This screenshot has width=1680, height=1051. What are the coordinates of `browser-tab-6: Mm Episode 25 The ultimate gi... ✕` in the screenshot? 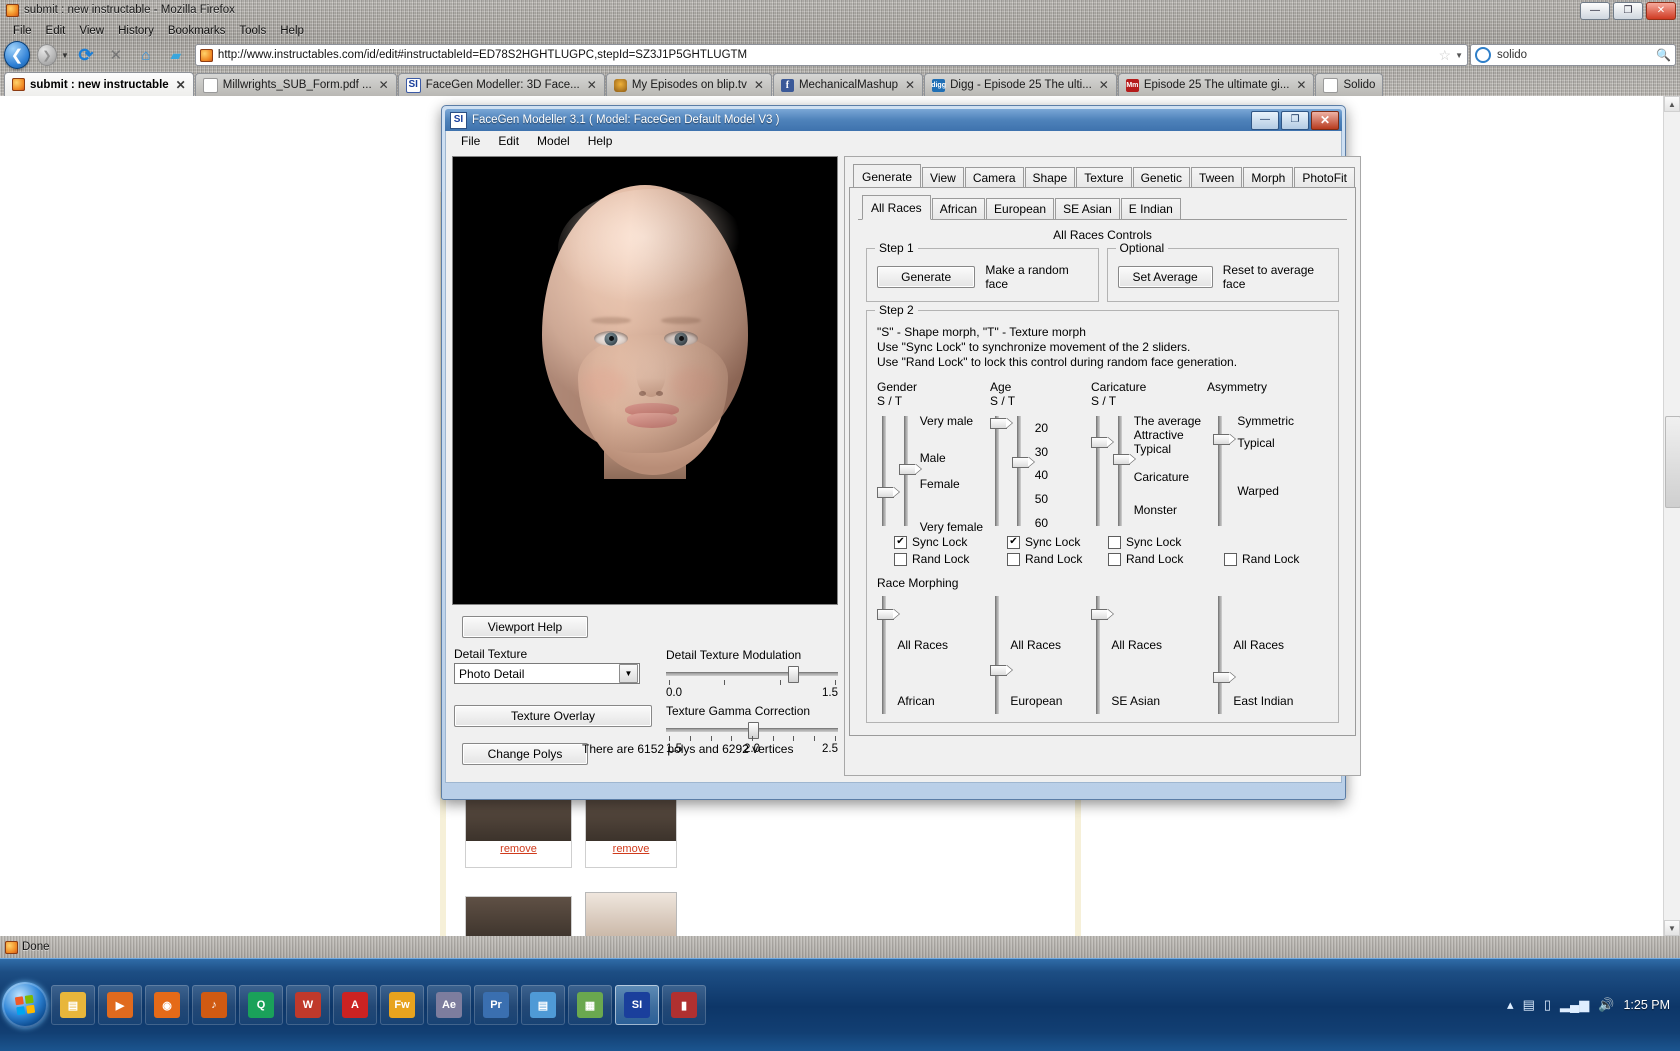 It's located at (1216, 84).